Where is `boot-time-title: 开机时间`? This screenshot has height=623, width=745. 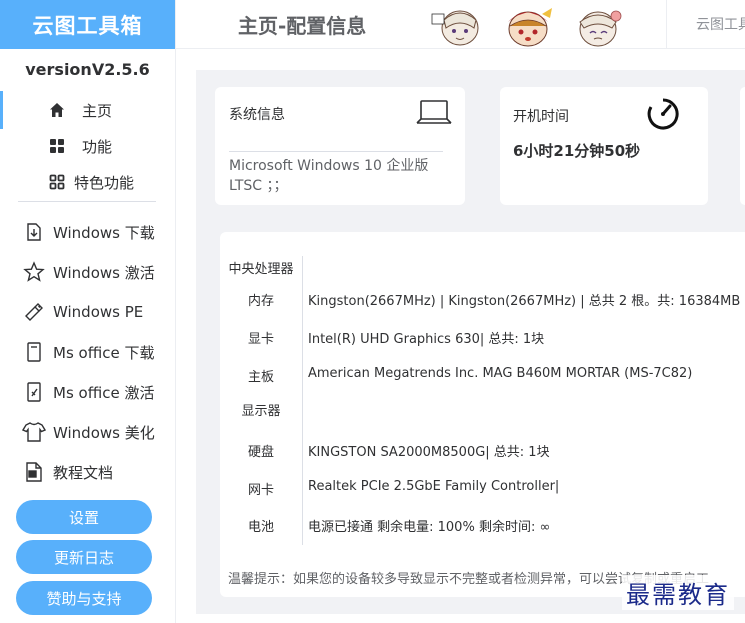
boot-time-title: 开机时间 is located at coordinates (541, 117).